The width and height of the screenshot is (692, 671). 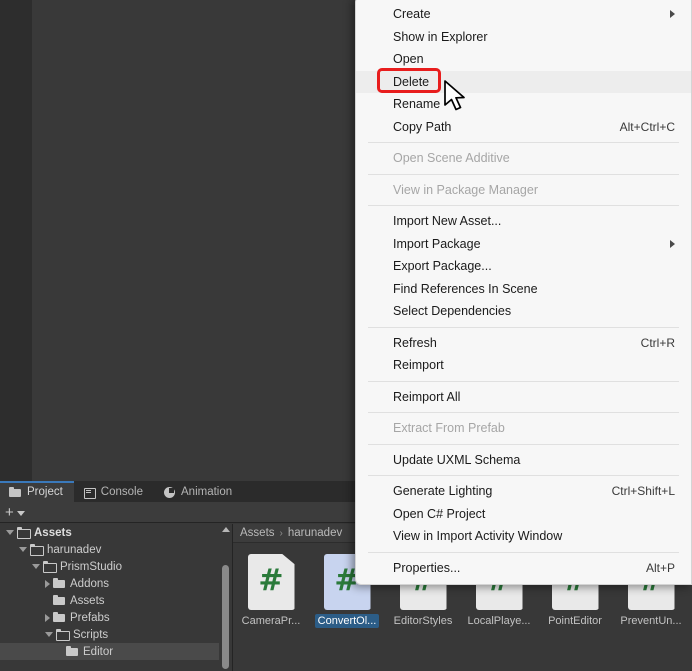 I want to click on tree-item-prismstudio: PrismStudio, so click(x=109, y=566).